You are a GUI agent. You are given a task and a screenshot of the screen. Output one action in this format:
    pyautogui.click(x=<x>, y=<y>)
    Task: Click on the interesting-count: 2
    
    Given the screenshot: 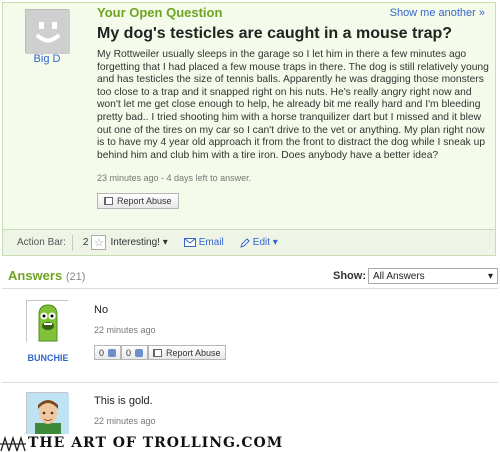 What is the action you would take?
    pyautogui.click(x=85, y=242)
    